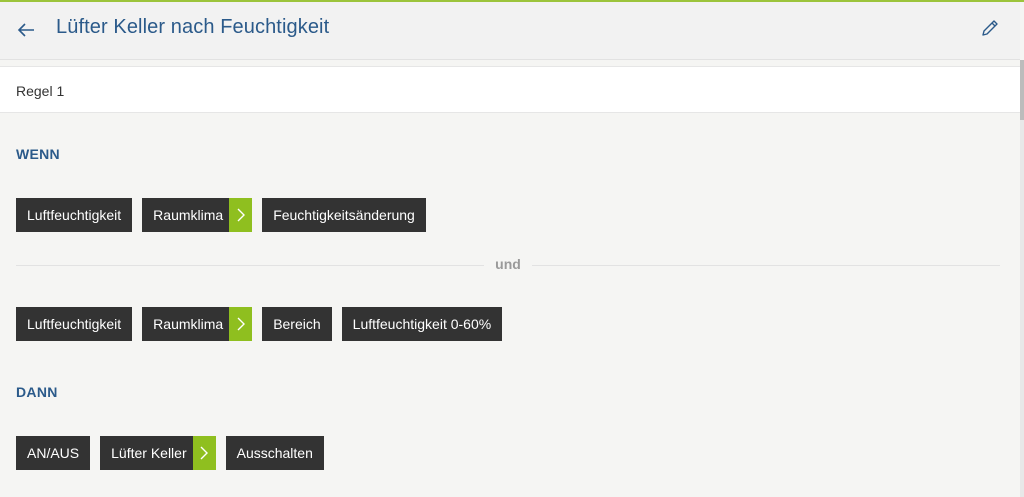 The height and width of the screenshot is (497, 1024). I want to click on condition-2-device-chip: Luftfeuchtigkeit, so click(74, 324).